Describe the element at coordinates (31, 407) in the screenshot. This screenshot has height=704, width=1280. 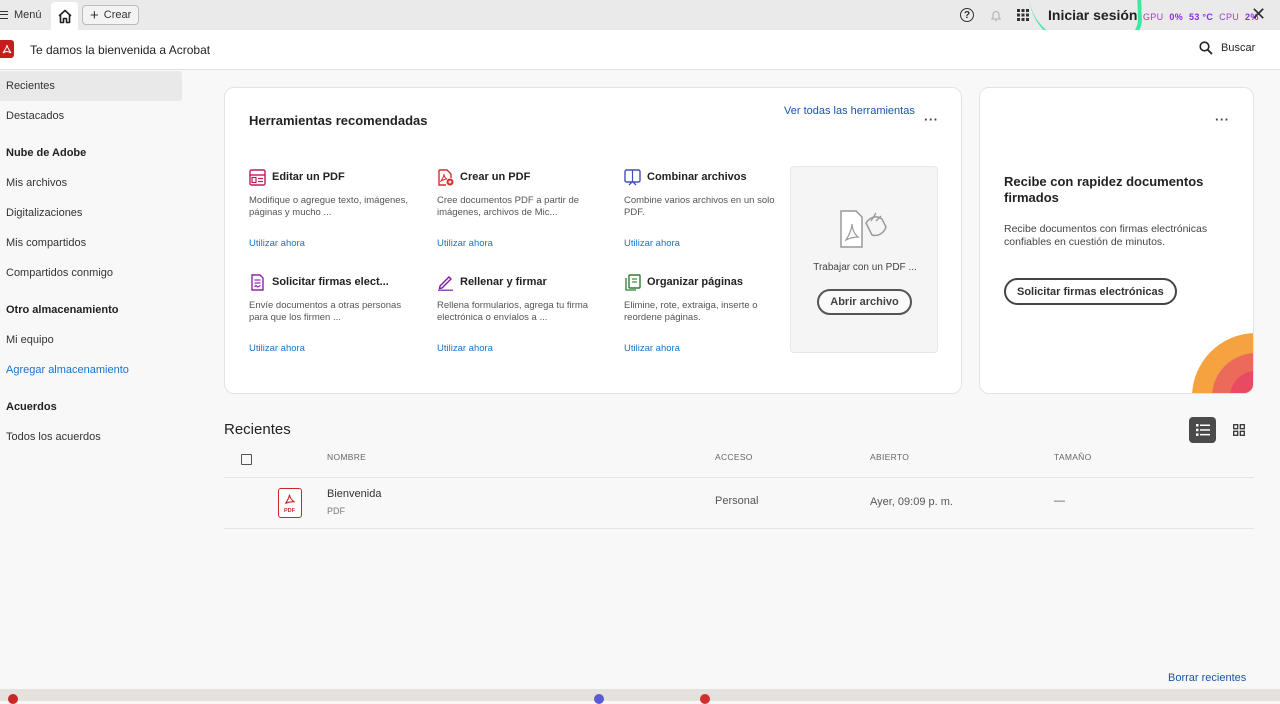
I see `sidebar-heading-agreements: Acuerdos` at that location.